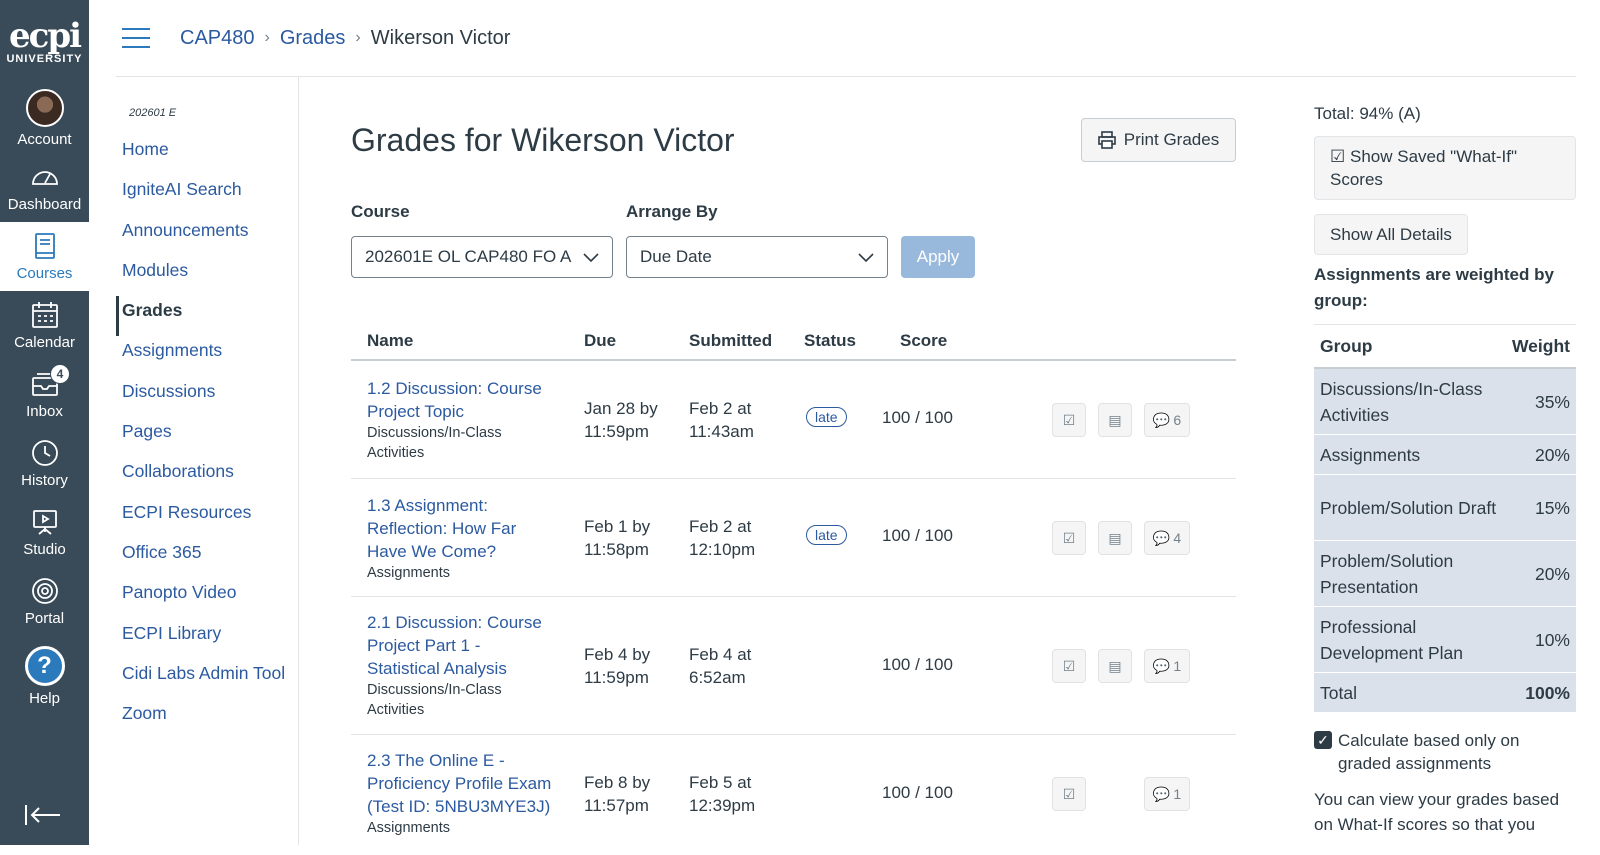  Describe the element at coordinates (44, 118) in the screenshot. I see `global-nav-account: Account` at that location.